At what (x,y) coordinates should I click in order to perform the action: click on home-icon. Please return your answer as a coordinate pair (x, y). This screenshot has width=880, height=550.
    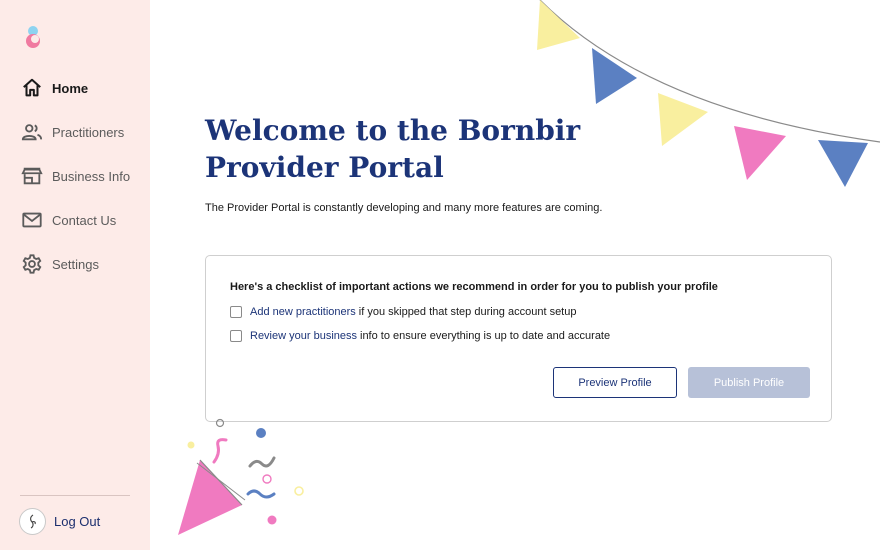
    Looking at the image, I should click on (32, 88).